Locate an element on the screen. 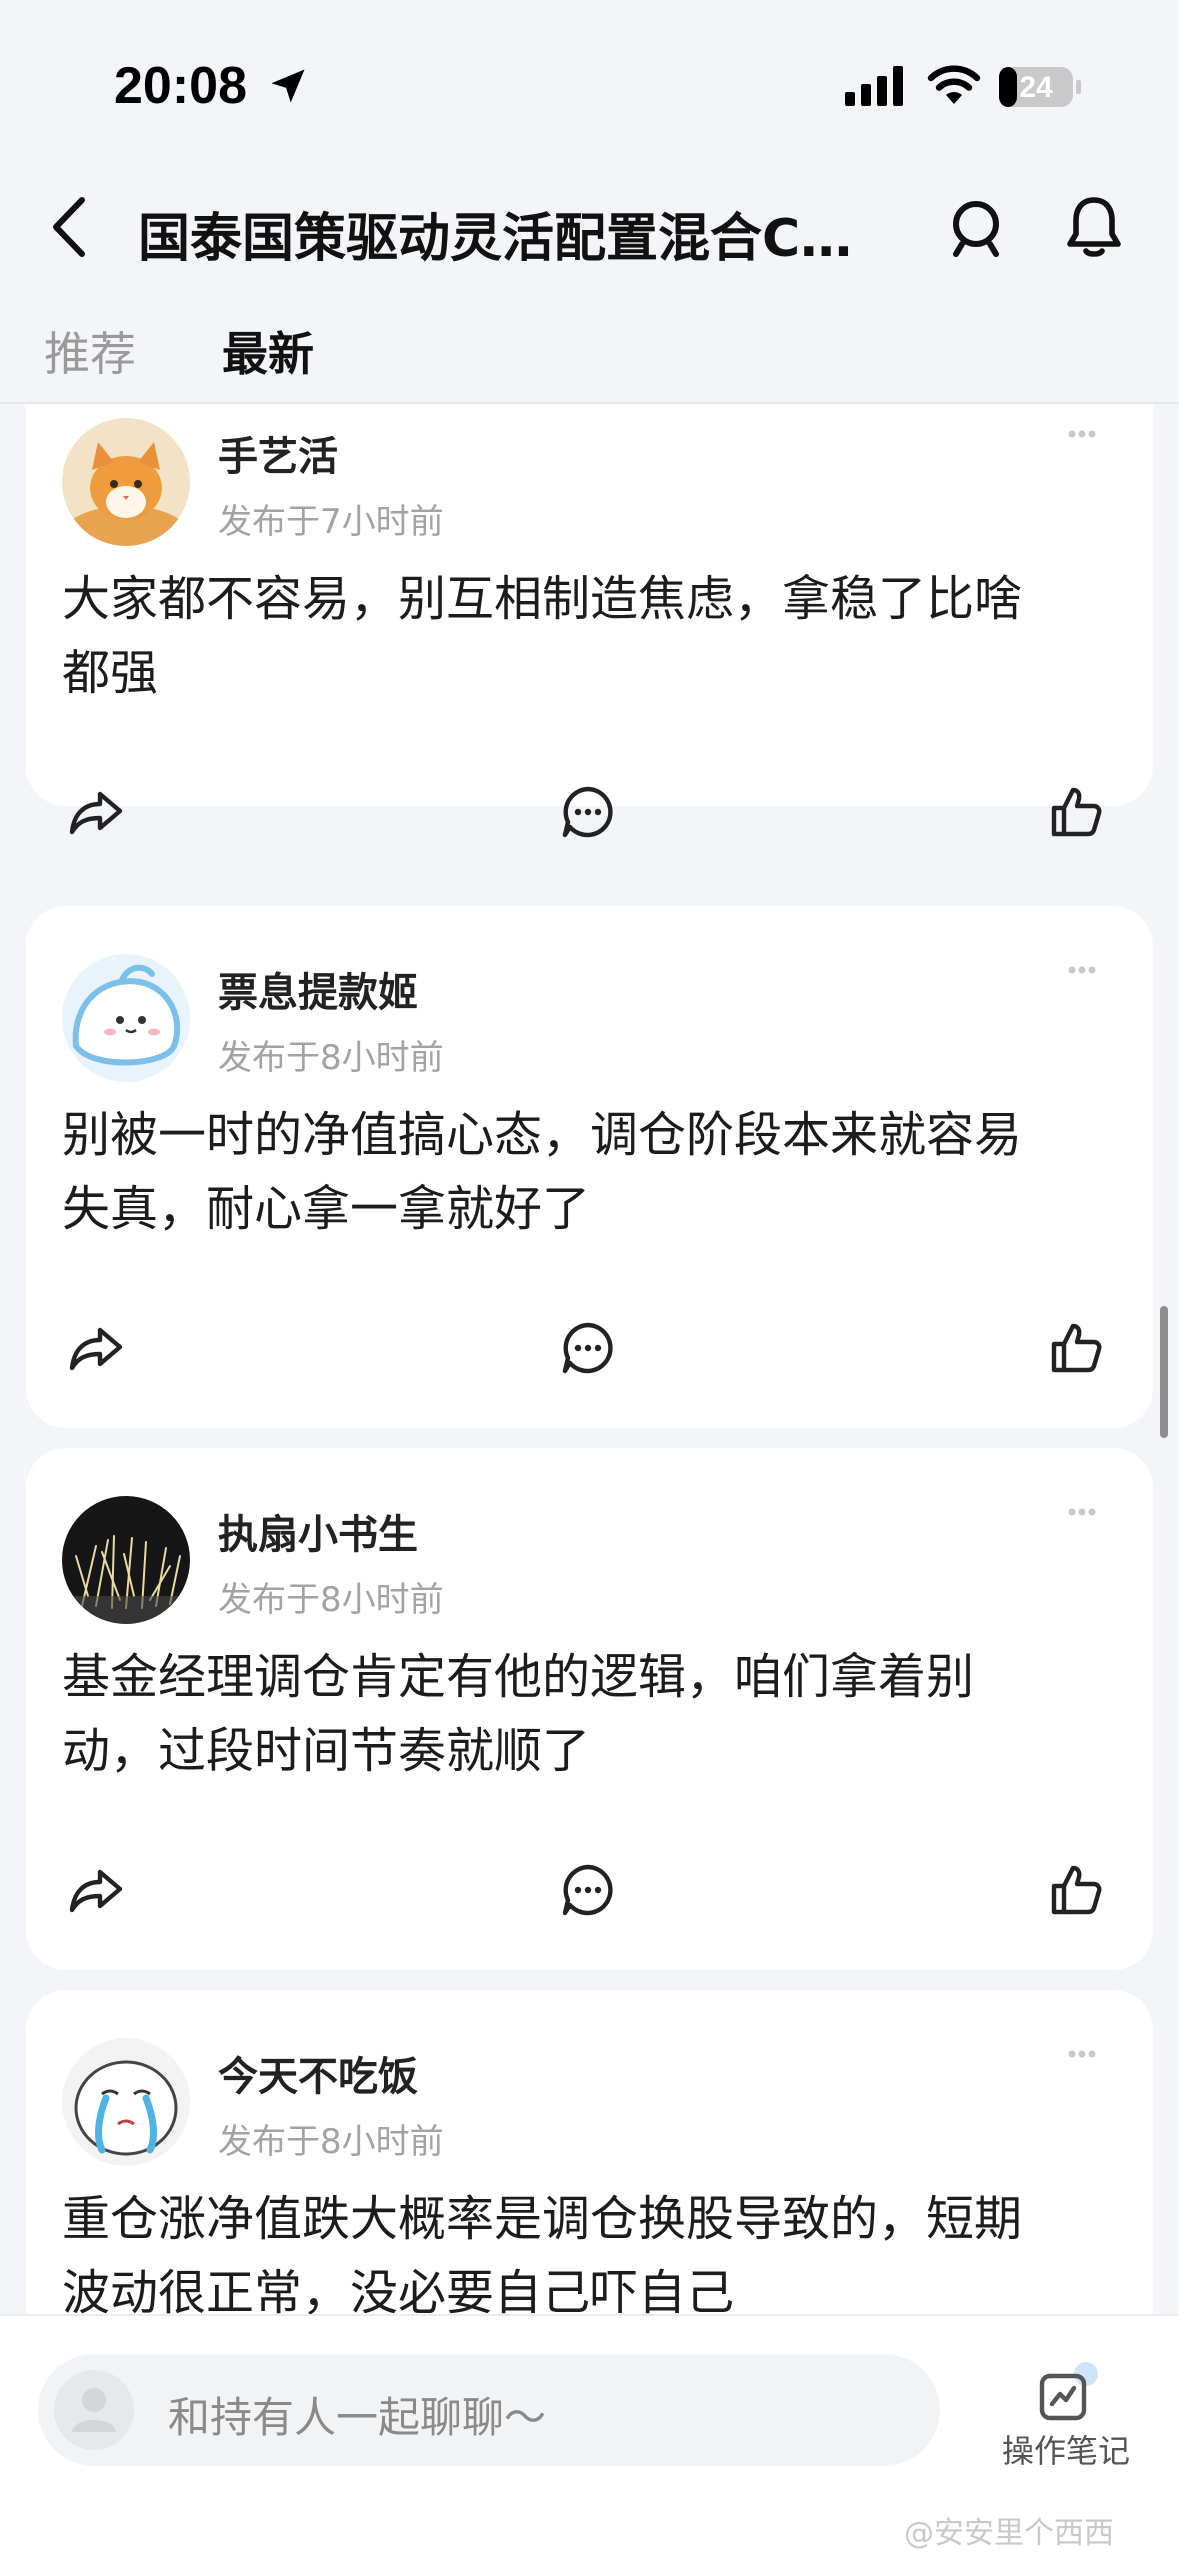  author-name: 票息提款姬 is located at coordinates (318, 989).